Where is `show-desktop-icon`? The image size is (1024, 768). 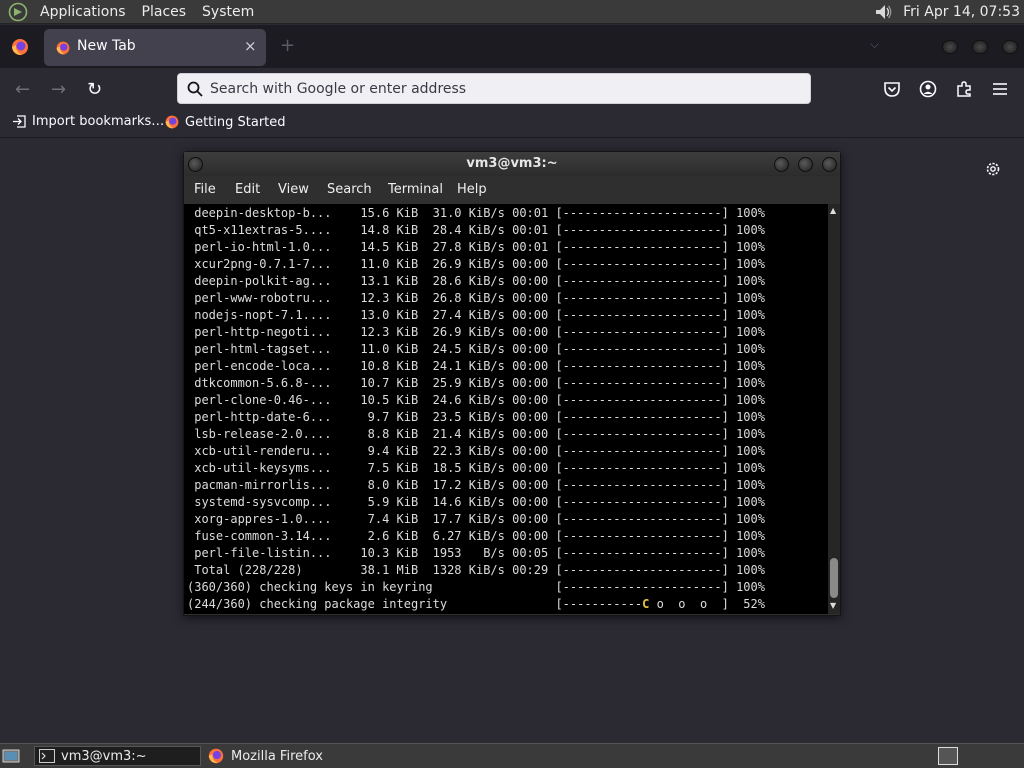 show-desktop-icon is located at coordinates (11, 756).